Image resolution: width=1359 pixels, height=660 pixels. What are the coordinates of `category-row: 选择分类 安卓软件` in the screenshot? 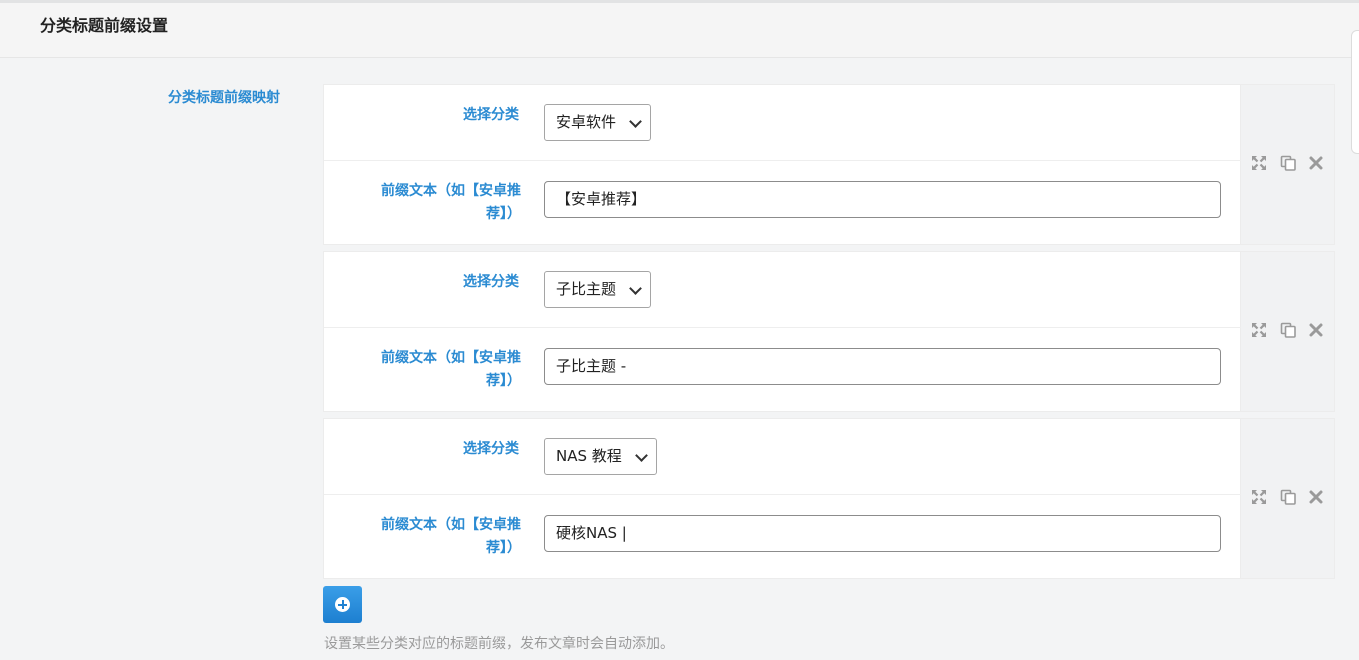 It's located at (782, 123).